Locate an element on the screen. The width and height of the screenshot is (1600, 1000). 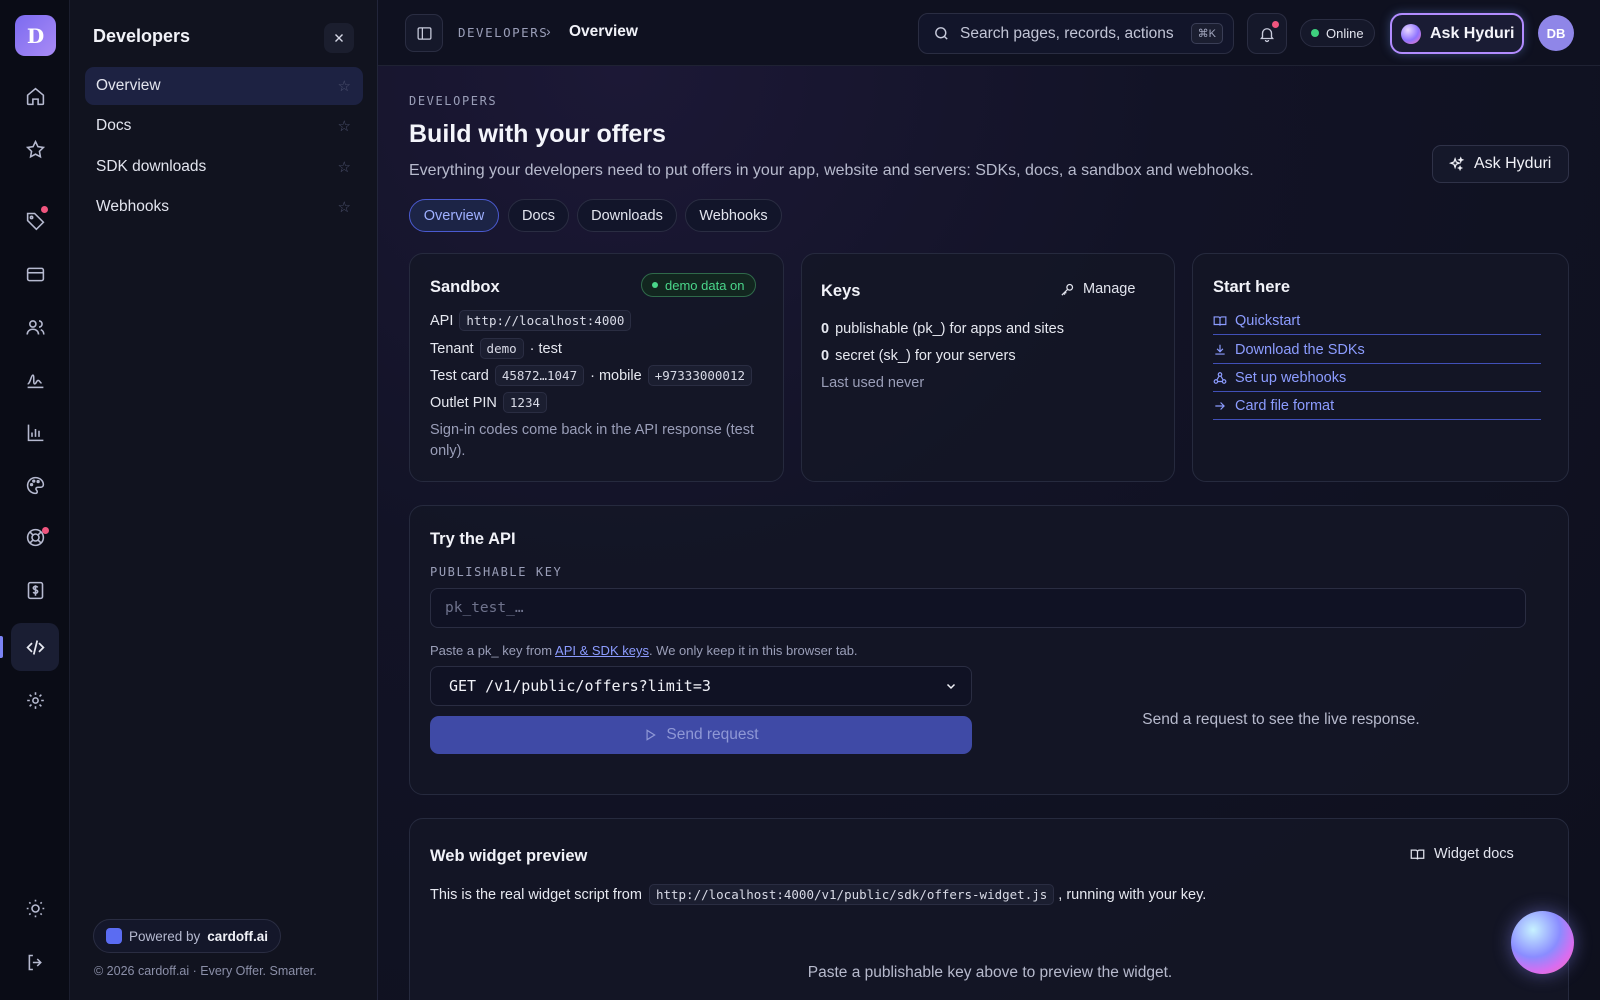
close-panel-button is located at coordinates (339, 38).